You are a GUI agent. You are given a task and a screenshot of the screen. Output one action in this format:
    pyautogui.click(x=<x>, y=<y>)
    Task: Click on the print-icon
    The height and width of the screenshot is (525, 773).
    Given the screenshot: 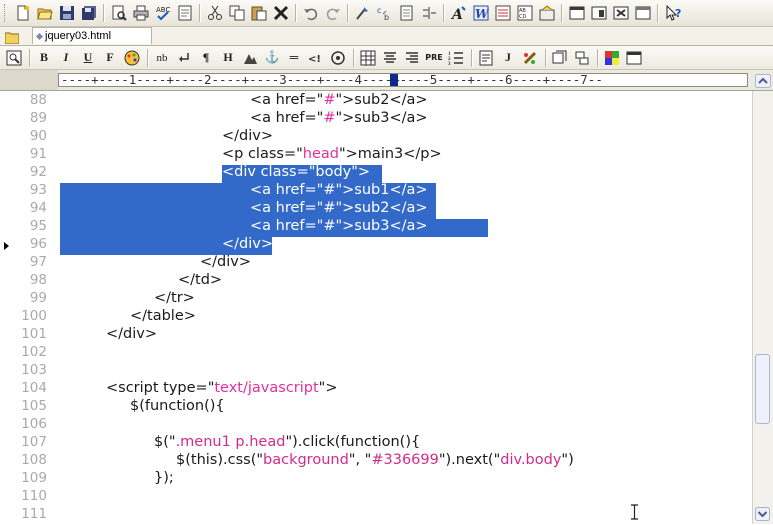 What is the action you would take?
    pyautogui.click(x=140, y=13)
    